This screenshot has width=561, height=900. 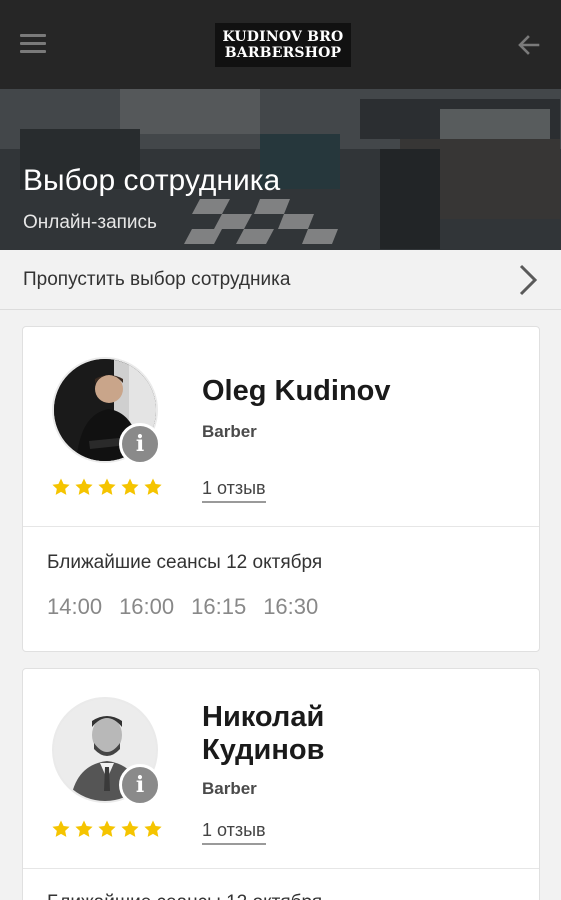 What do you see at coordinates (74, 607) in the screenshot?
I see `time-slot-button: 14:00` at bounding box center [74, 607].